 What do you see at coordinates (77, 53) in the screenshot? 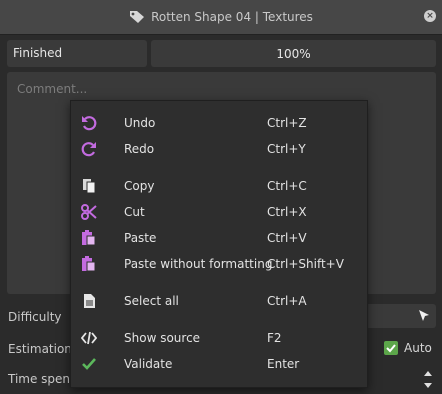
I see `status-dropdown: Finished` at bounding box center [77, 53].